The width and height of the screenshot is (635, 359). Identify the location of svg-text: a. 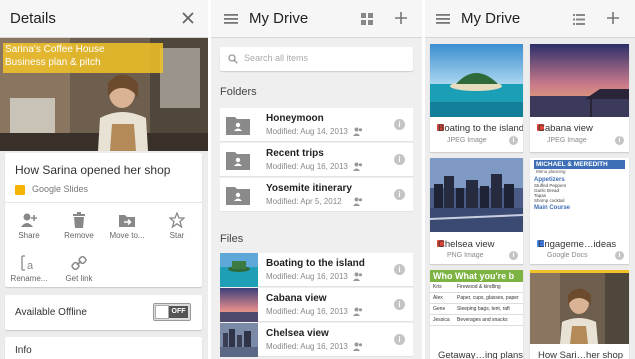
(30, 265).